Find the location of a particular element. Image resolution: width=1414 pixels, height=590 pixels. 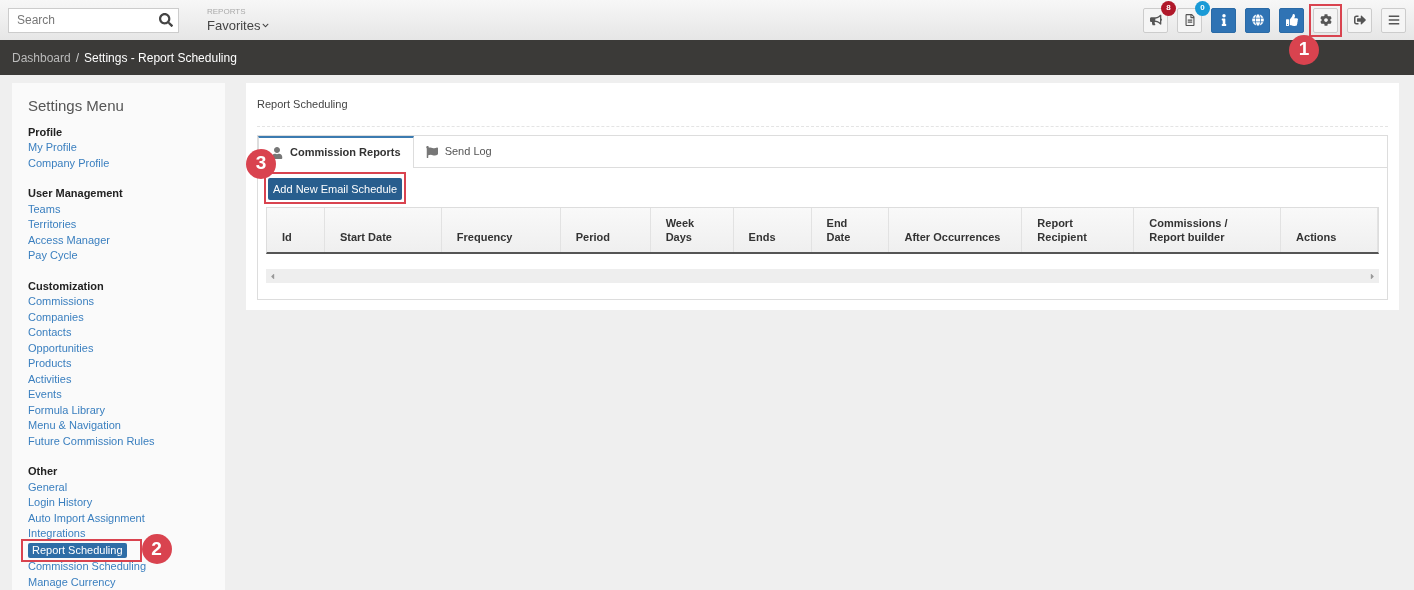

column-header: Actions is located at coordinates (1329, 230).